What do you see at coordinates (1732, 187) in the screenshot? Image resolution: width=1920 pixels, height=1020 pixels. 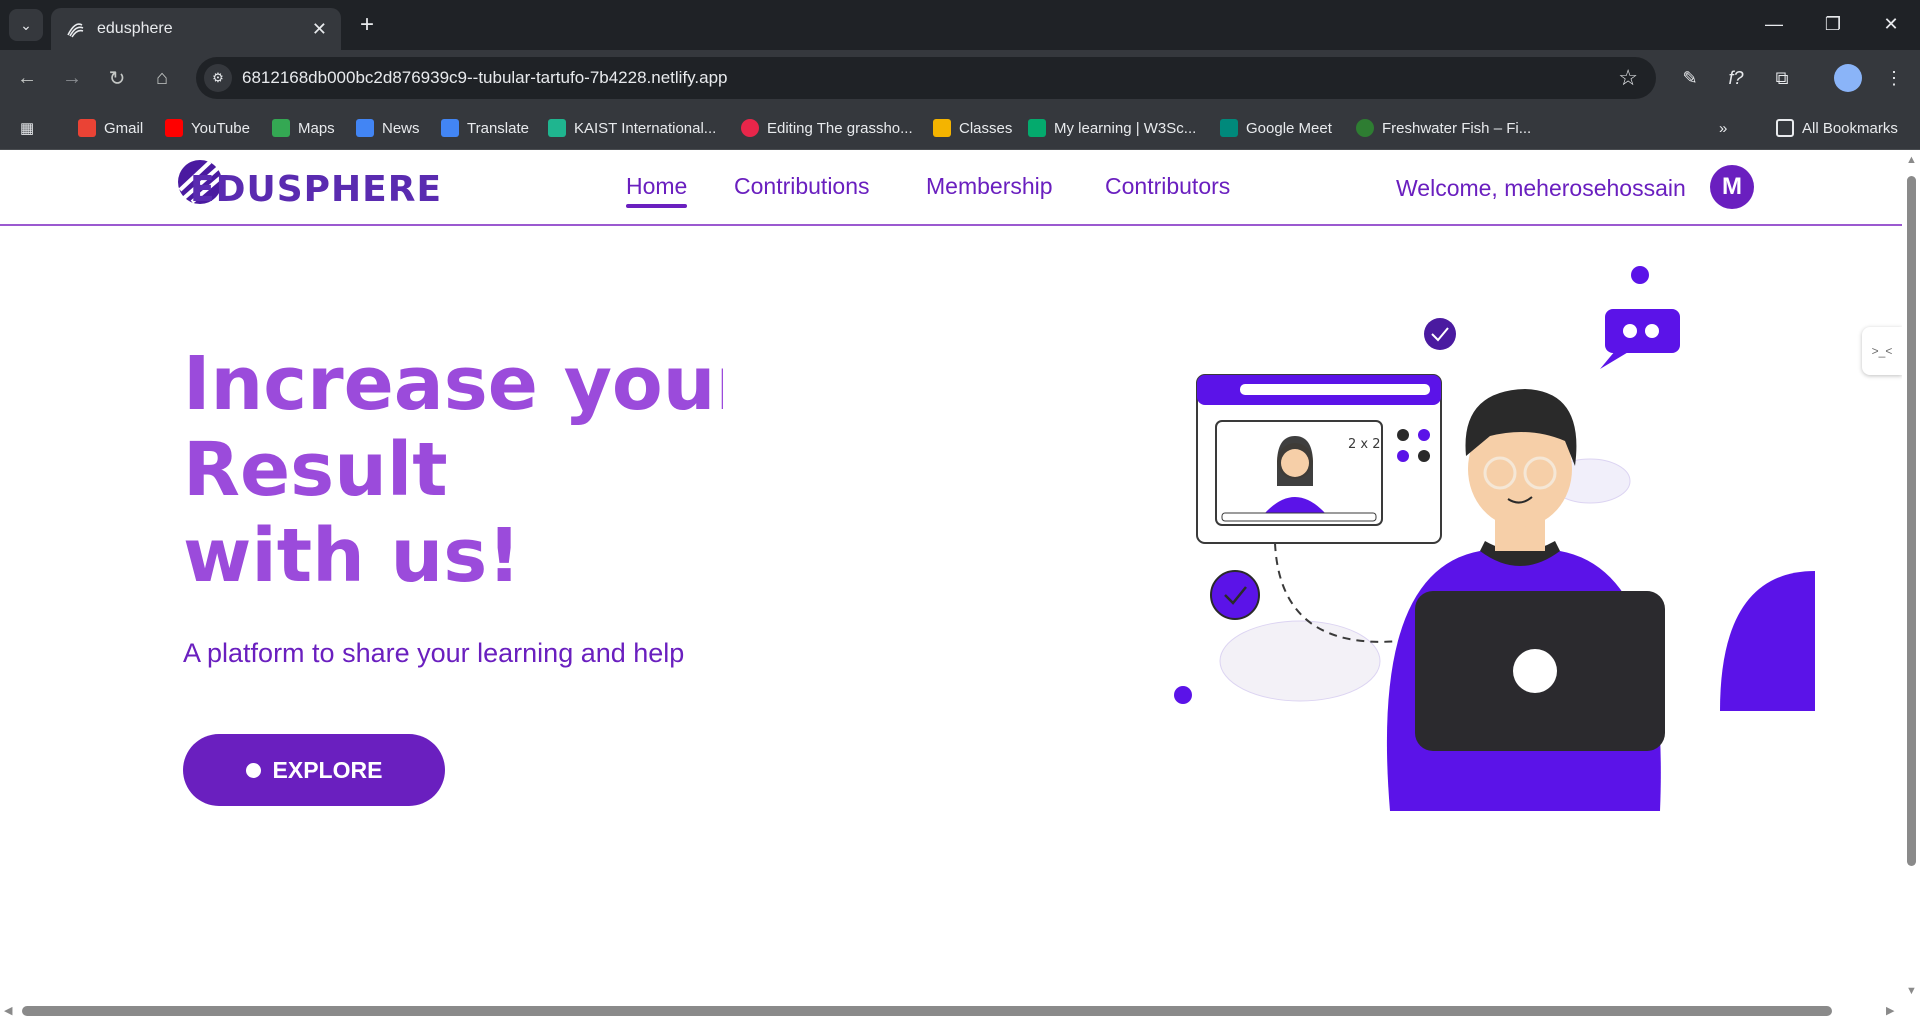 I see `user-avatar: M` at bounding box center [1732, 187].